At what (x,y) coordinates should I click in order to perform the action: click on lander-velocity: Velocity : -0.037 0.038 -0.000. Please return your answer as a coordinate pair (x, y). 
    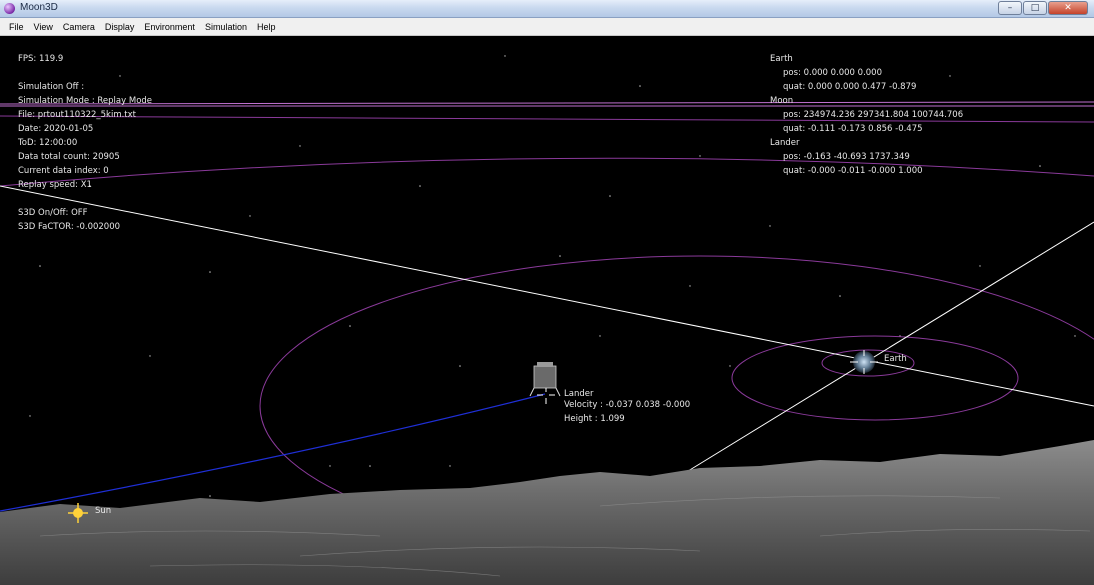
    Looking at the image, I should click on (627, 405).